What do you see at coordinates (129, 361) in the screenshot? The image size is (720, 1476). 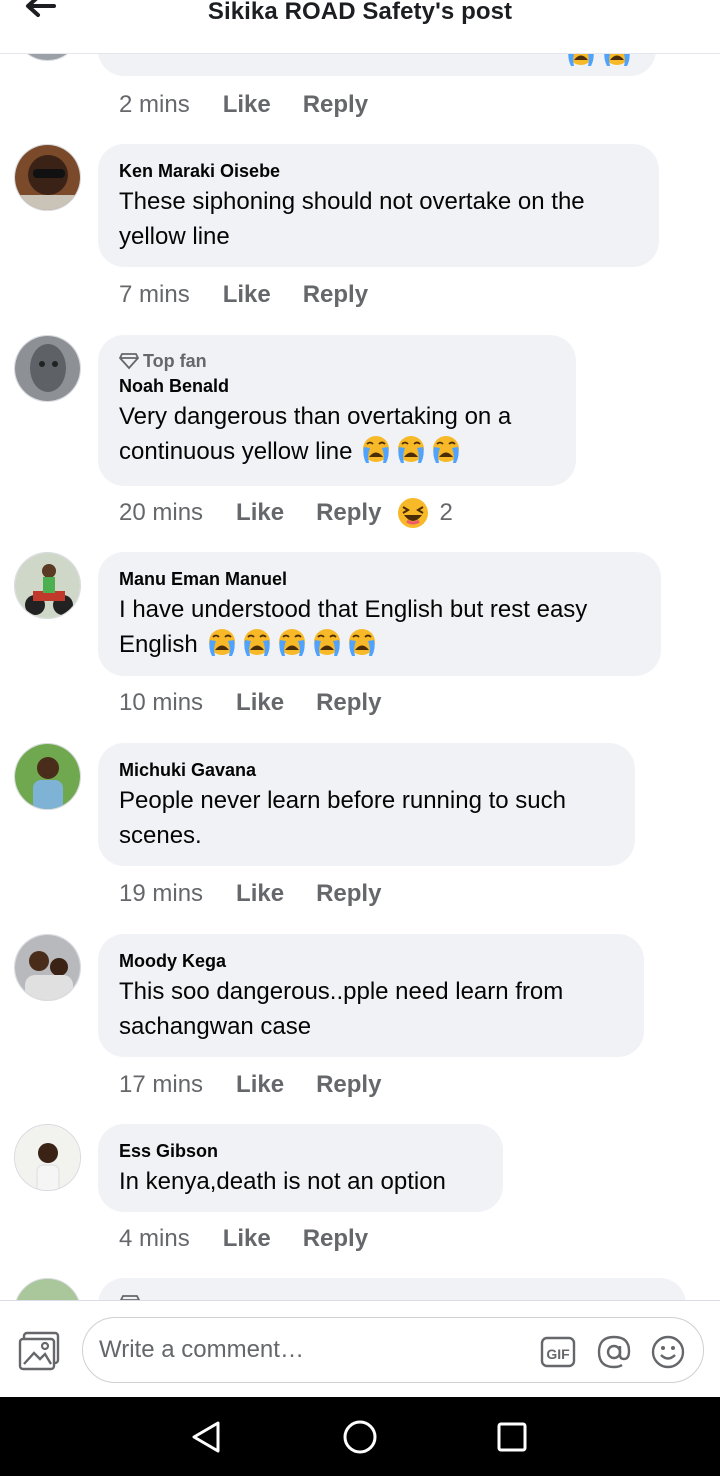 I see `diamond-icon` at bounding box center [129, 361].